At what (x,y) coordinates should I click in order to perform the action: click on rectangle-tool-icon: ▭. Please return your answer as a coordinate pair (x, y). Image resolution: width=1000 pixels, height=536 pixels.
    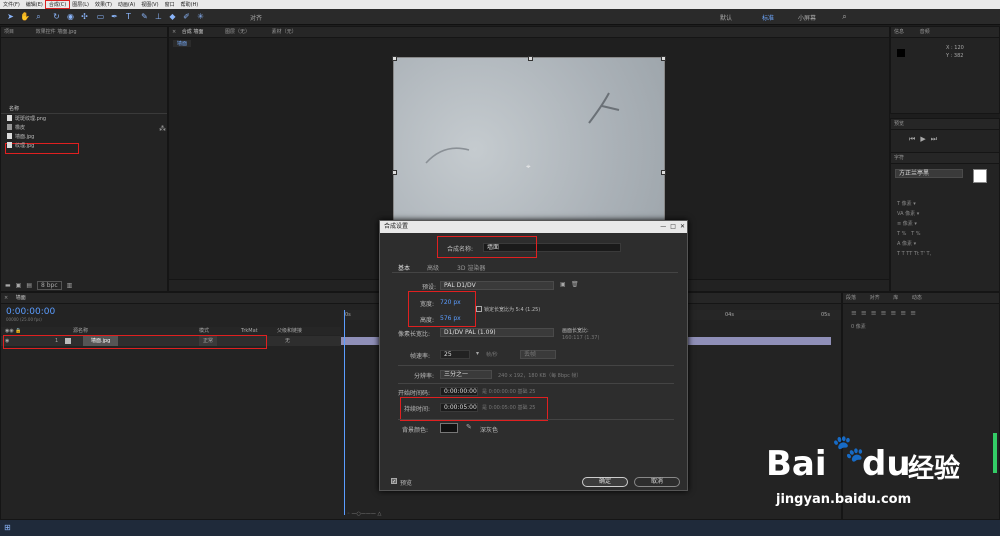
    Looking at the image, I should click on (100, 16).